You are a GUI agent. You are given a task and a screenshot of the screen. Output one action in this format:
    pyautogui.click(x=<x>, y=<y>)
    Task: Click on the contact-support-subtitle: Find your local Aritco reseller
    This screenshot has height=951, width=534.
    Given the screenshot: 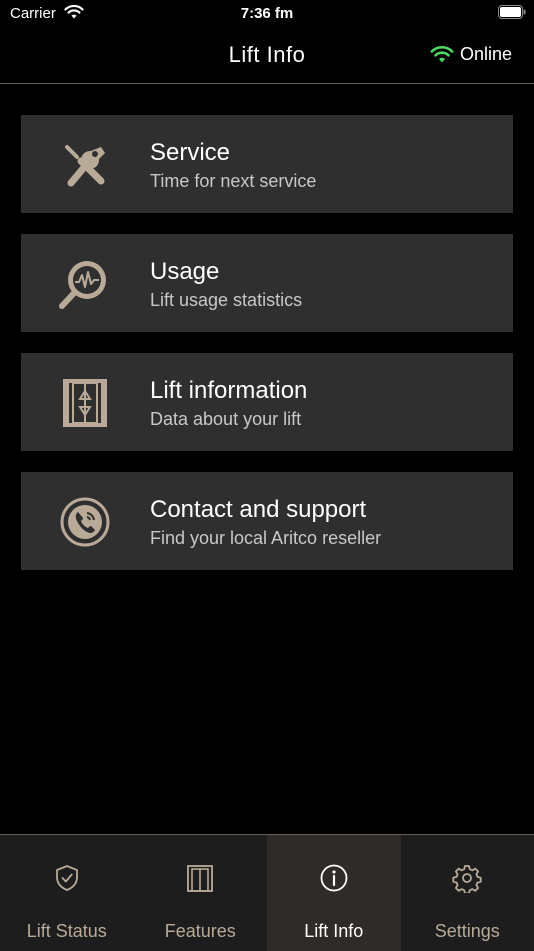 What is the action you would take?
    pyautogui.click(x=265, y=538)
    